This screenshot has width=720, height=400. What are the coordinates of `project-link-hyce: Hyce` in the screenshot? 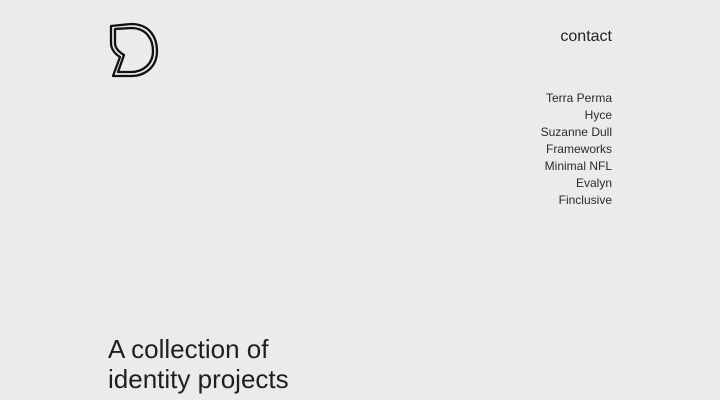 It's located at (576, 115).